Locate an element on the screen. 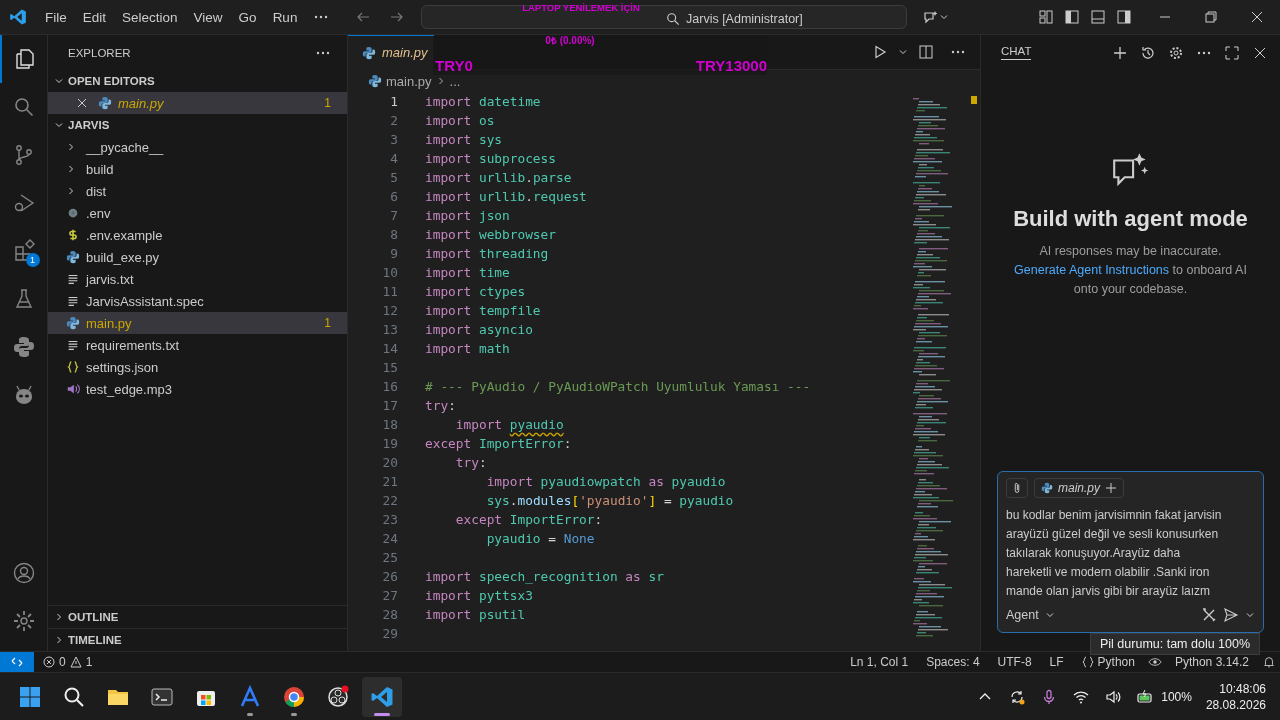 Image resolution: width=1280 pixels, height=720 pixels. code-line: import webbrowser is located at coordinates (490, 234).